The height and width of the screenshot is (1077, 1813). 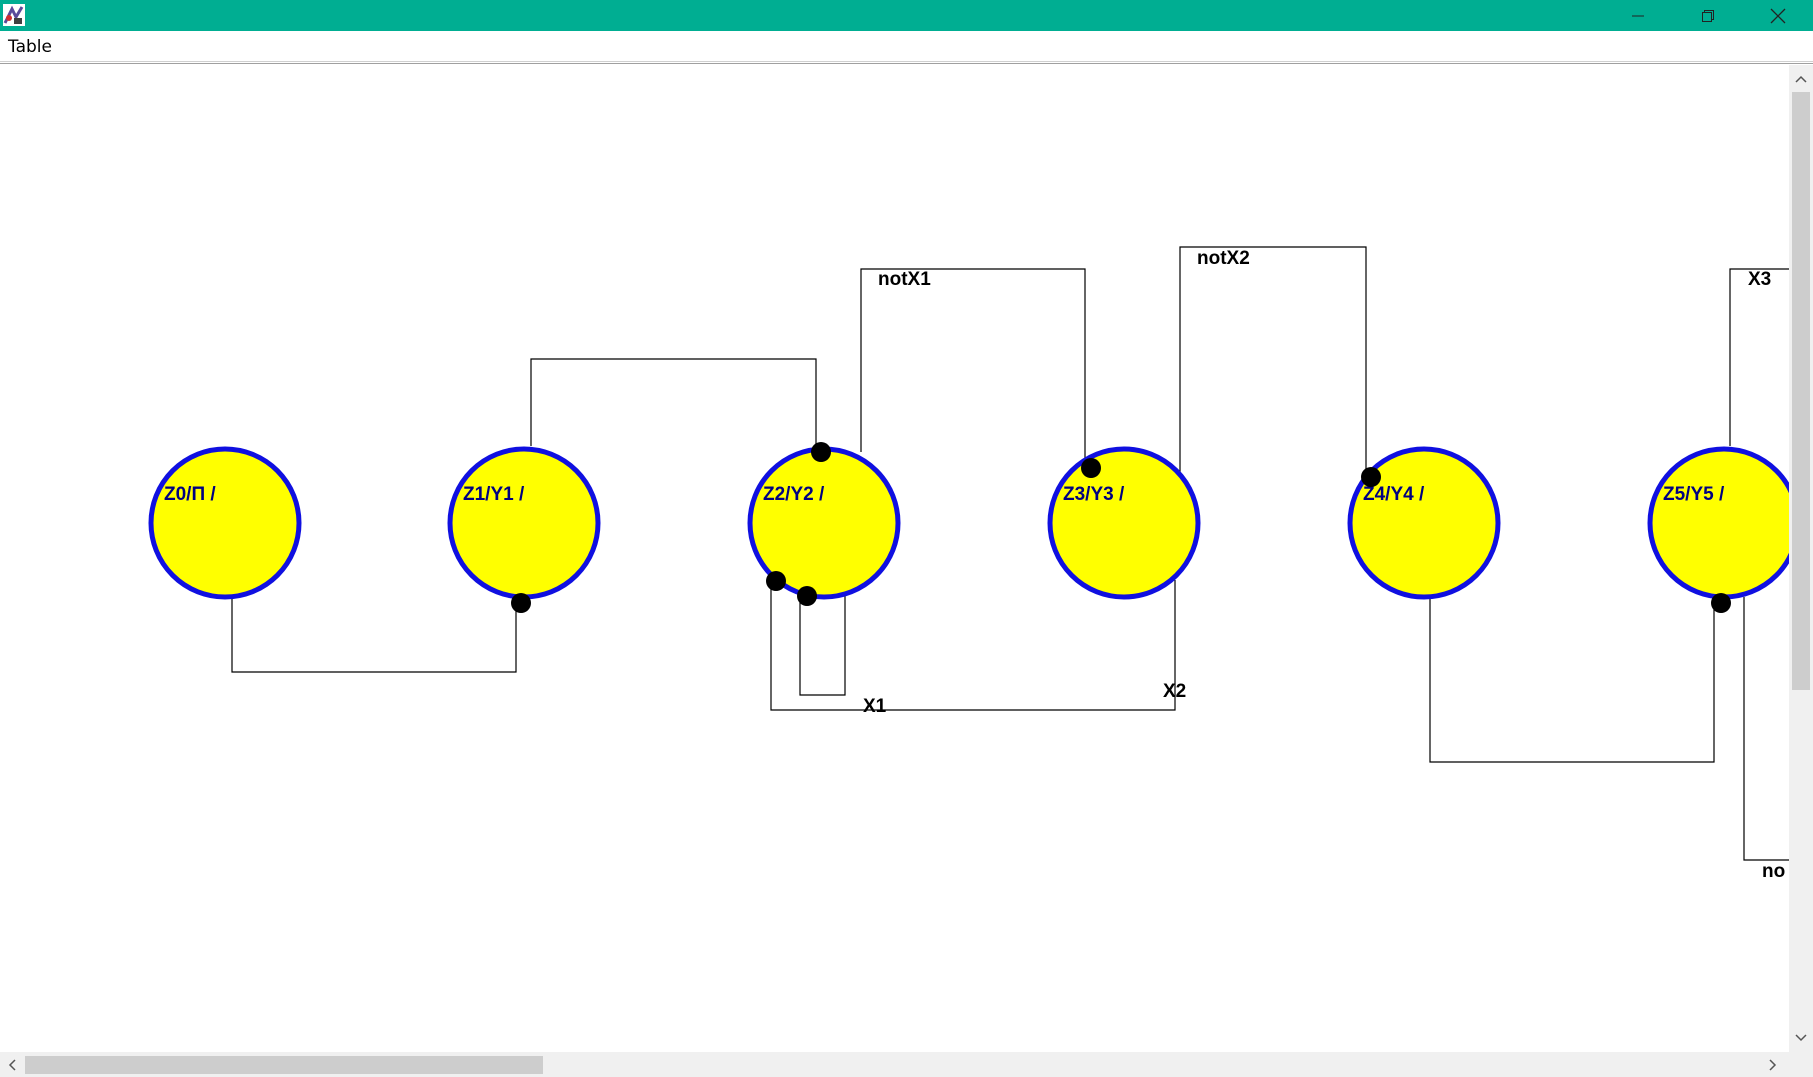 I want to click on restore-icon, so click(x=1708, y=15).